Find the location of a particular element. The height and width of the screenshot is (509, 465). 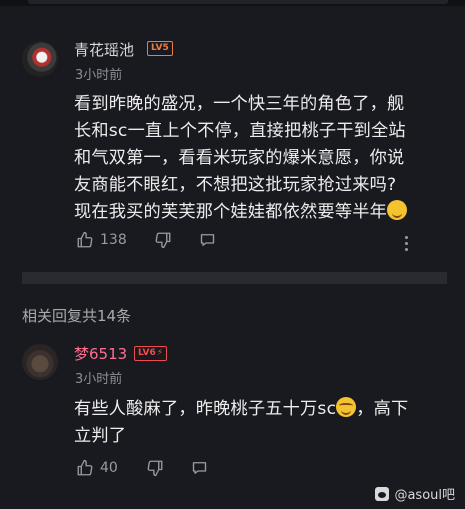

watermark-text: @asoul吧 is located at coordinates (424, 495).